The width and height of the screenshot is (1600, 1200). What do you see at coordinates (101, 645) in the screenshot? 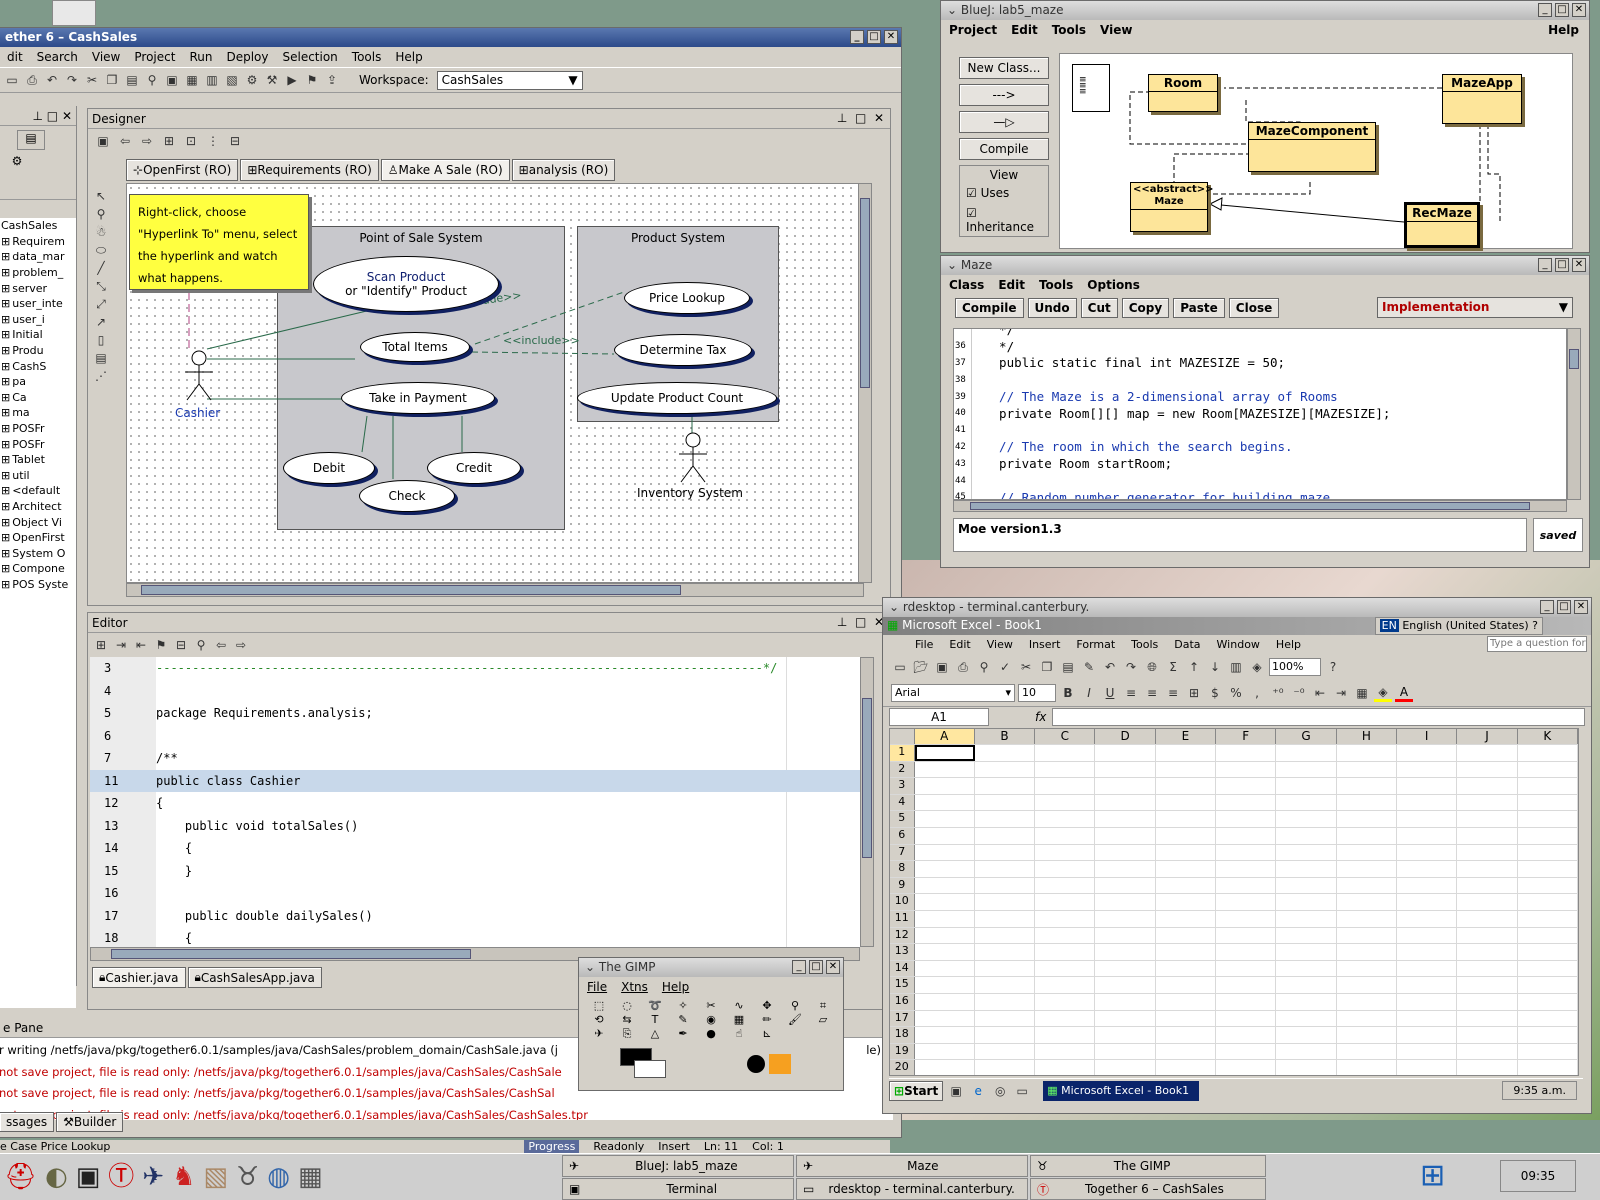
I see `format-icon: ⊞` at bounding box center [101, 645].